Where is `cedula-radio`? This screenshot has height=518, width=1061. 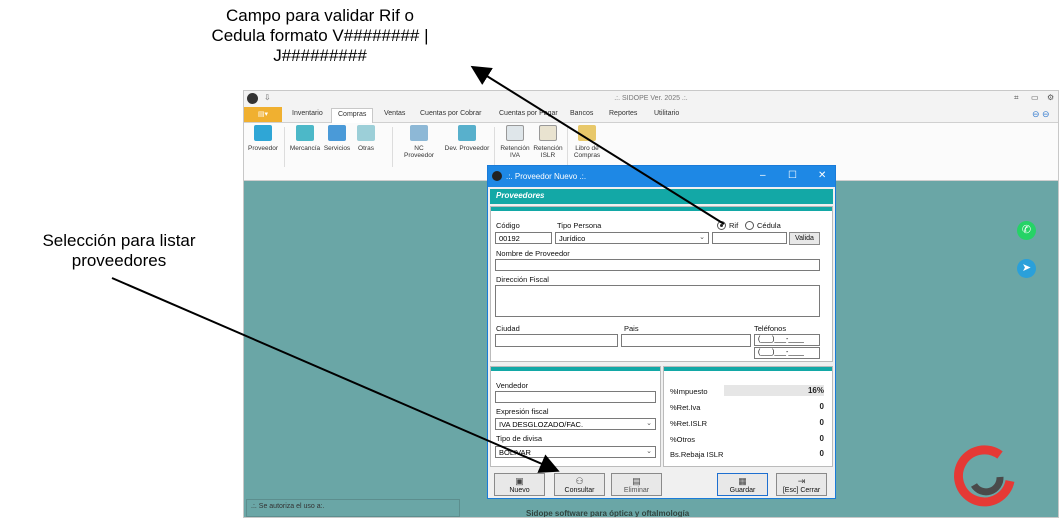
cedula-radio is located at coordinates (749, 225).